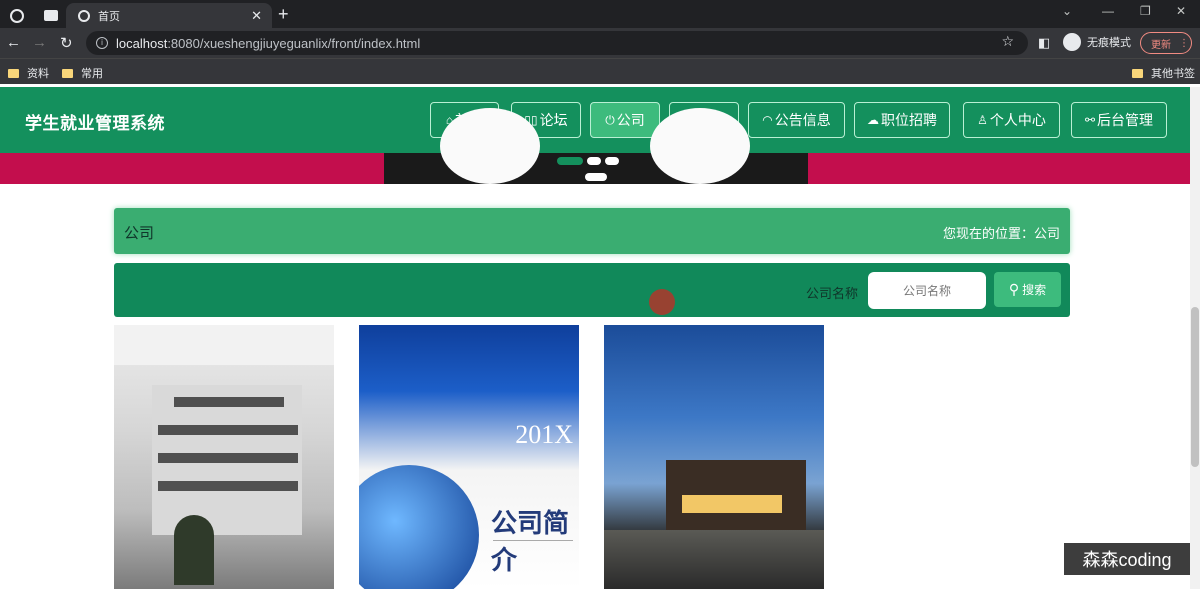 This screenshot has height=589, width=1200. Describe the element at coordinates (142, 43) in the screenshot. I see `url-host: localhost` at that location.